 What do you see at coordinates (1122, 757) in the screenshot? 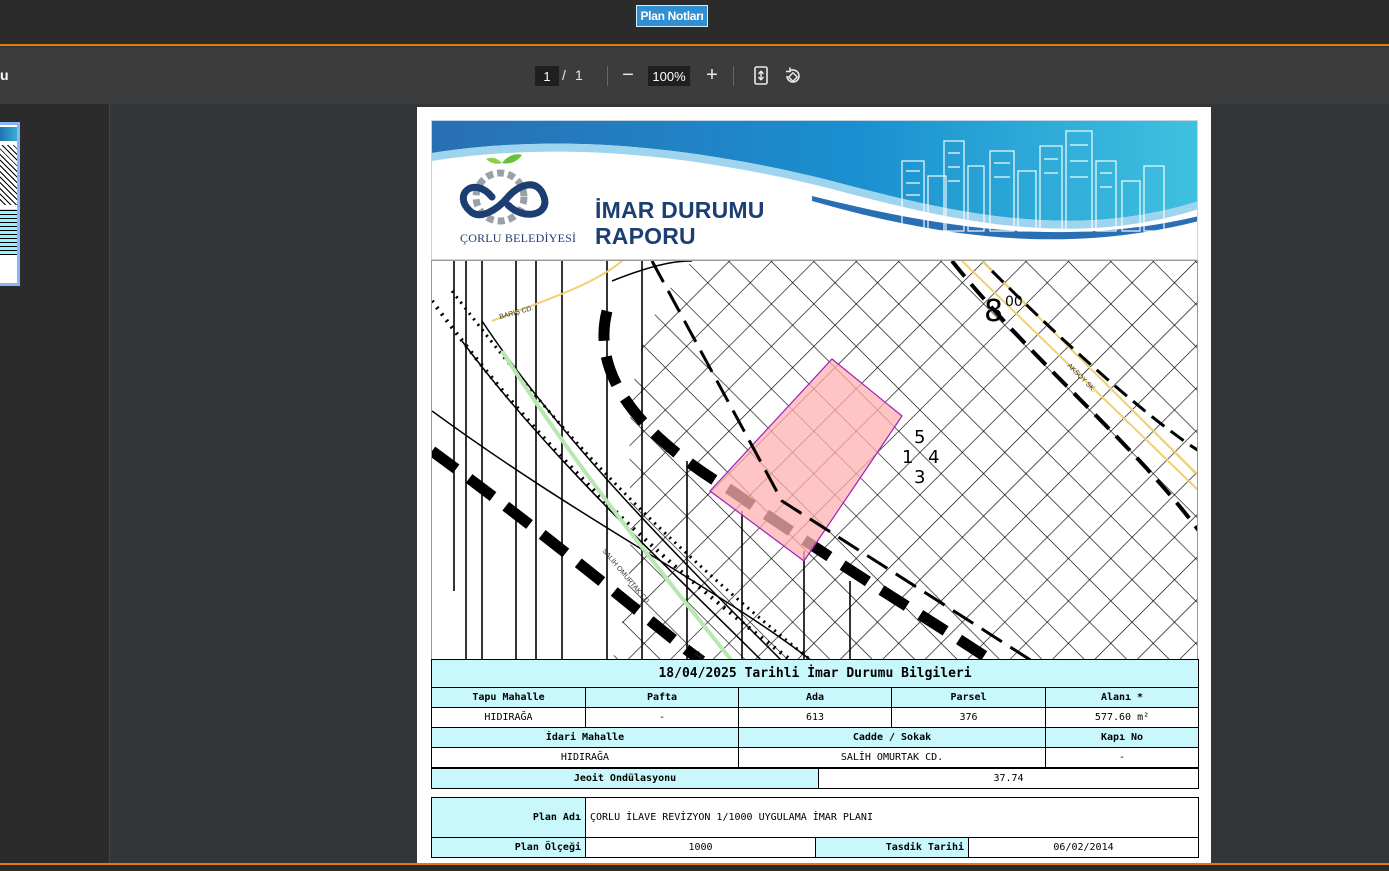
I see `value-kapi-no: -` at bounding box center [1122, 757].